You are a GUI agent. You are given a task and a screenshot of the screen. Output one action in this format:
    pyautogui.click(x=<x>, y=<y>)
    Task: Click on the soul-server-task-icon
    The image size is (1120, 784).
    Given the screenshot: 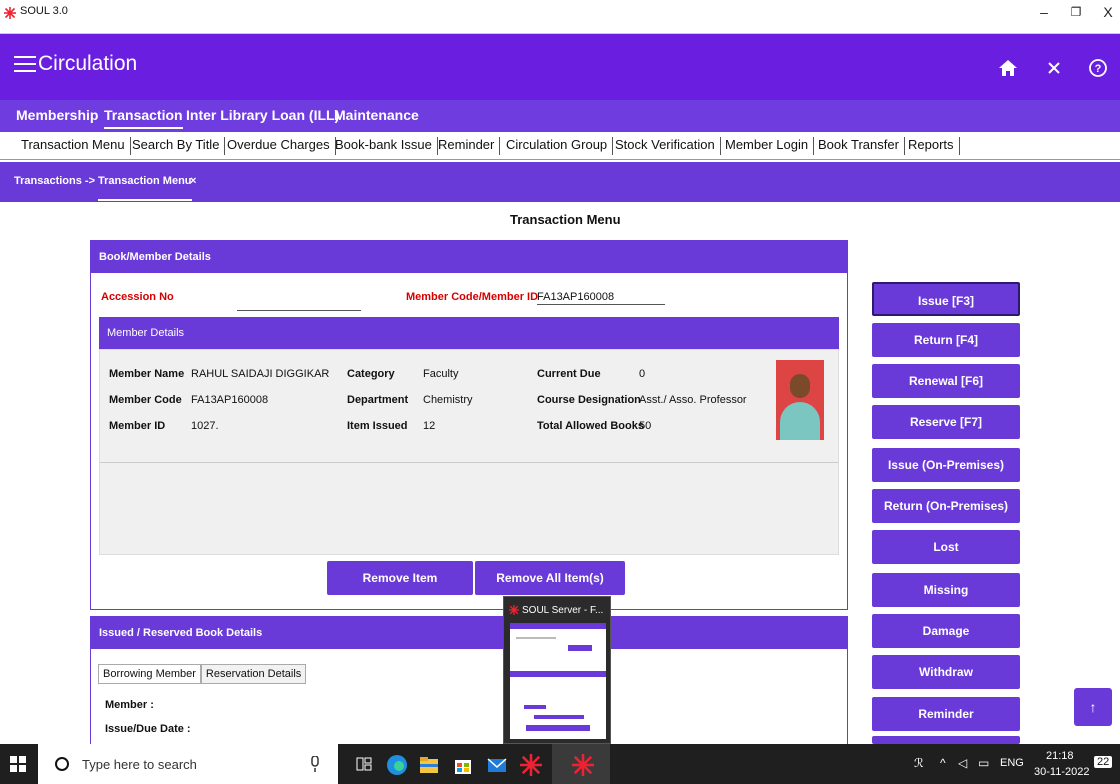 What is the action you would take?
    pyautogui.click(x=583, y=765)
    